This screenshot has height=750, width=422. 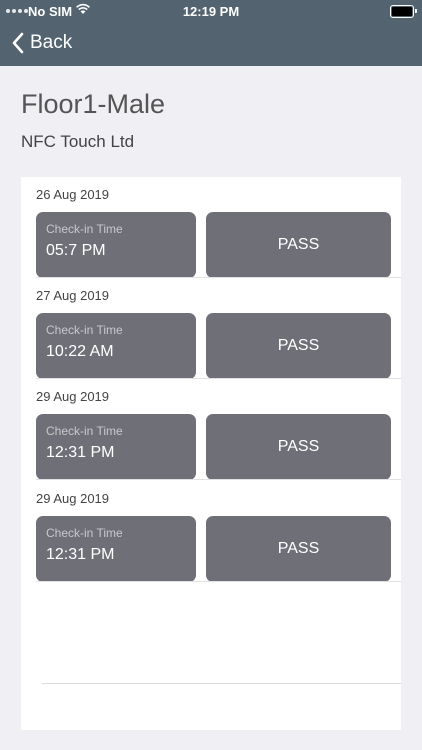 I want to click on list-footer-divider, so click(x=221, y=683).